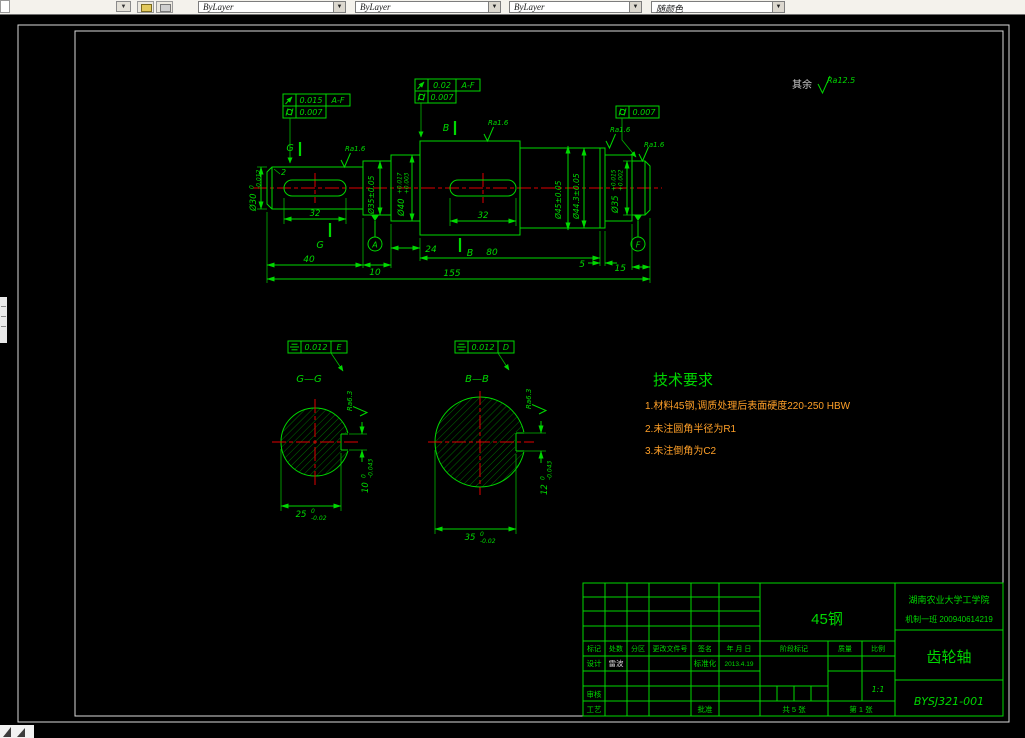  What do you see at coordinates (617, 191) in the screenshot?
I see `dim-diameter-35-end: Ø35 +0.015 +0.002` at bounding box center [617, 191].